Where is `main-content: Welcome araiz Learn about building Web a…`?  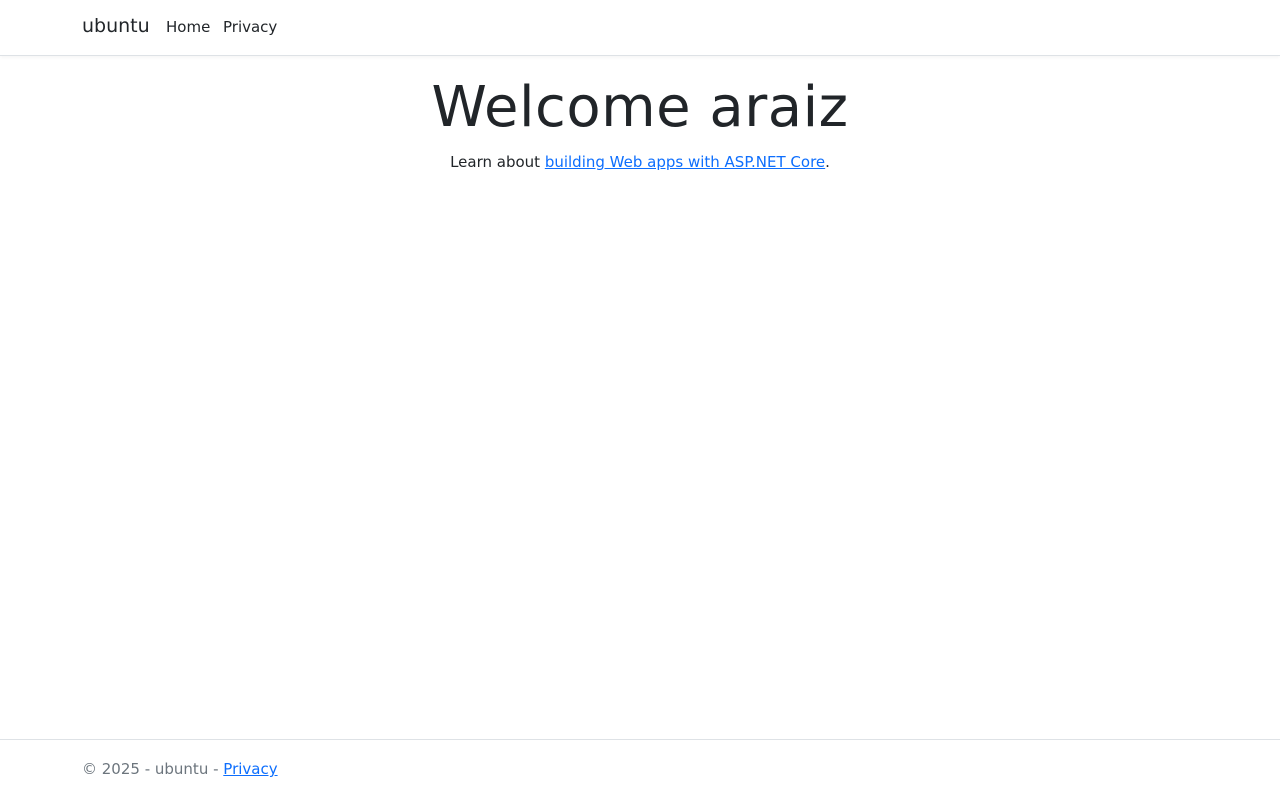
main-content: Welcome araiz Learn about building Web a… is located at coordinates (640, 123).